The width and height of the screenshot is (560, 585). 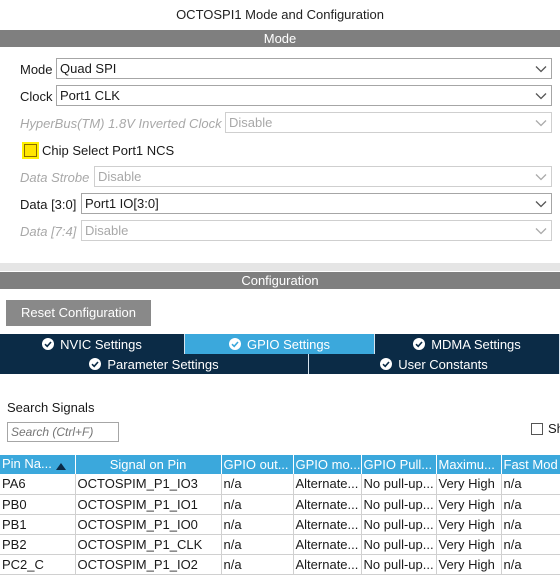 I want to click on tab-parameter-settings: Parameter Settings, so click(x=154, y=364).